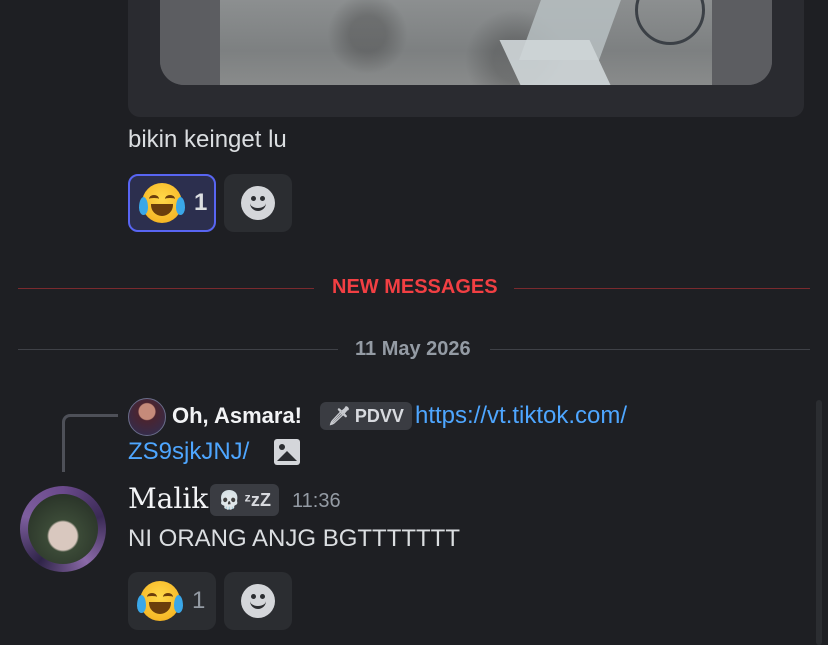  I want to click on reply-author: Oh, Asmara!, so click(237, 416).